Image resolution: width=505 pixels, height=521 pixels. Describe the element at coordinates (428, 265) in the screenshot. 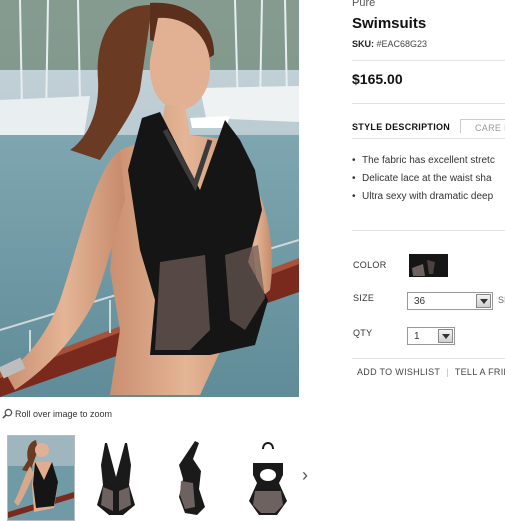

I see `color-swatch` at that location.